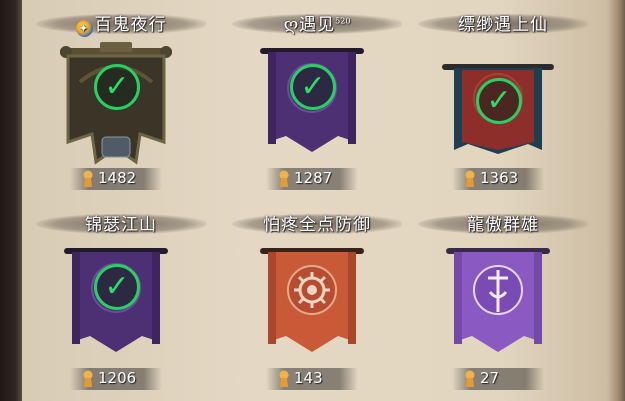 The width and height of the screenshot is (625, 401). I want to click on guild-score: 143, so click(312, 379).